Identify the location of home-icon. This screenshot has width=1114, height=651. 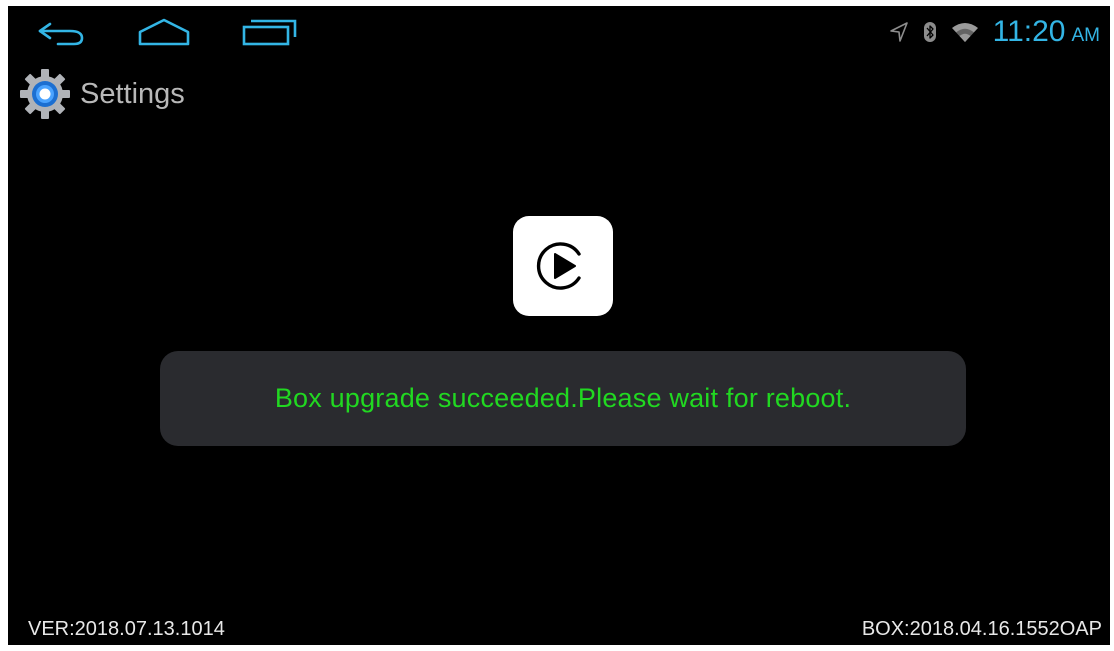
(164, 32).